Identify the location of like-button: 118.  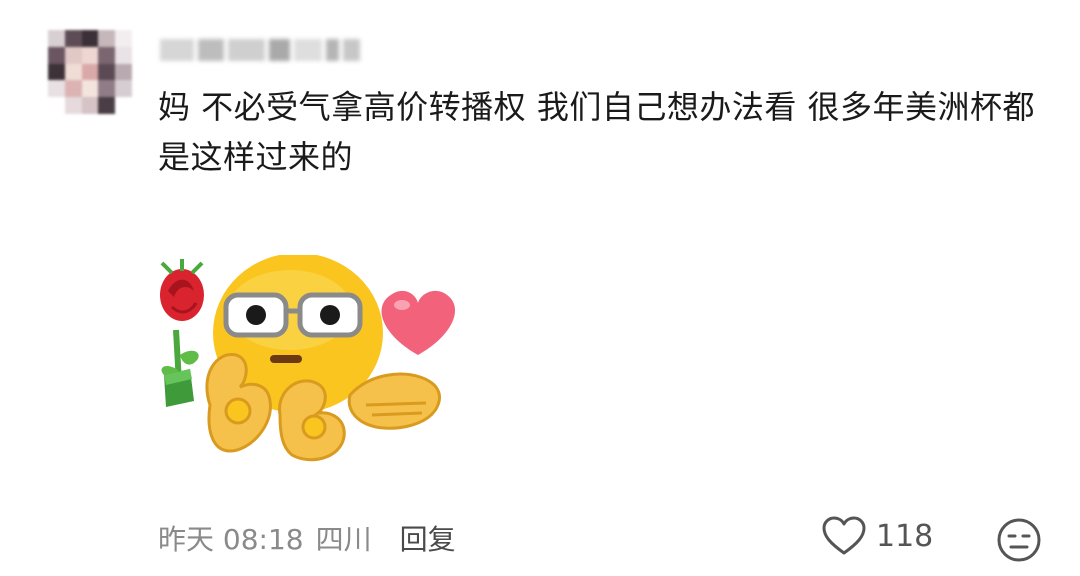
(877, 536).